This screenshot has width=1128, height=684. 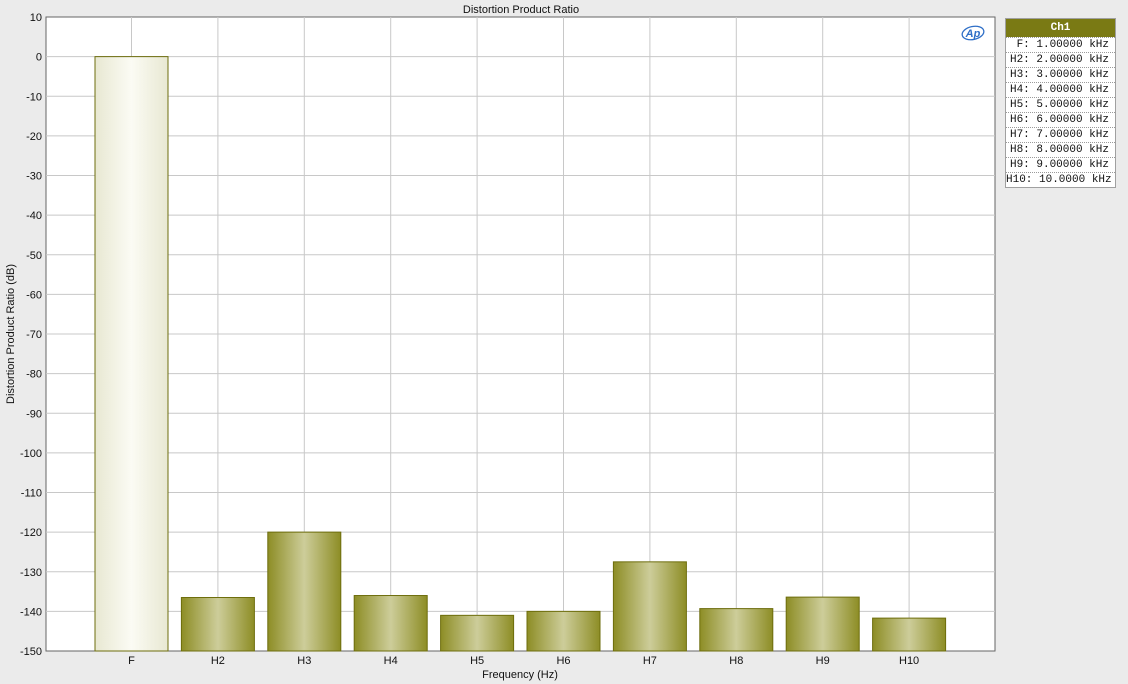 What do you see at coordinates (31, 573) in the screenshot?
I see `y-tick-label: -130` at bounding box center [31, 573].